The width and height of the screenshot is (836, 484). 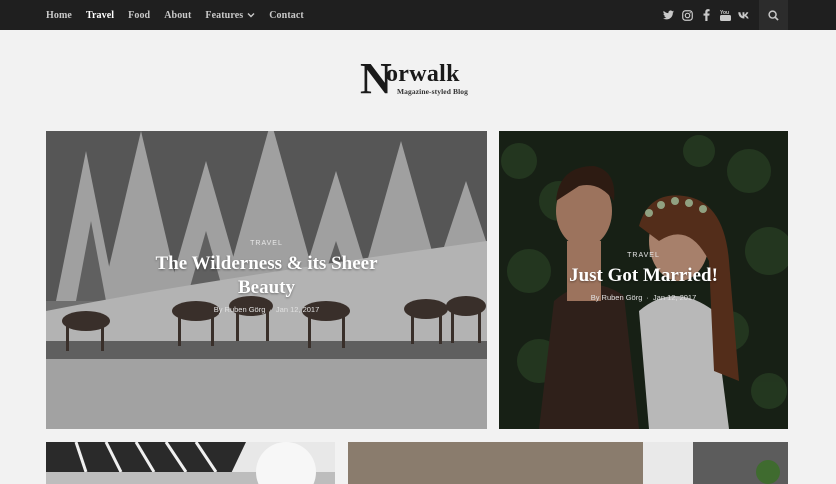 What do you see at coordinates (224, 15) in the screenshot?
I see `nav-item-features-label: Features` at bounding box center [224, 15].